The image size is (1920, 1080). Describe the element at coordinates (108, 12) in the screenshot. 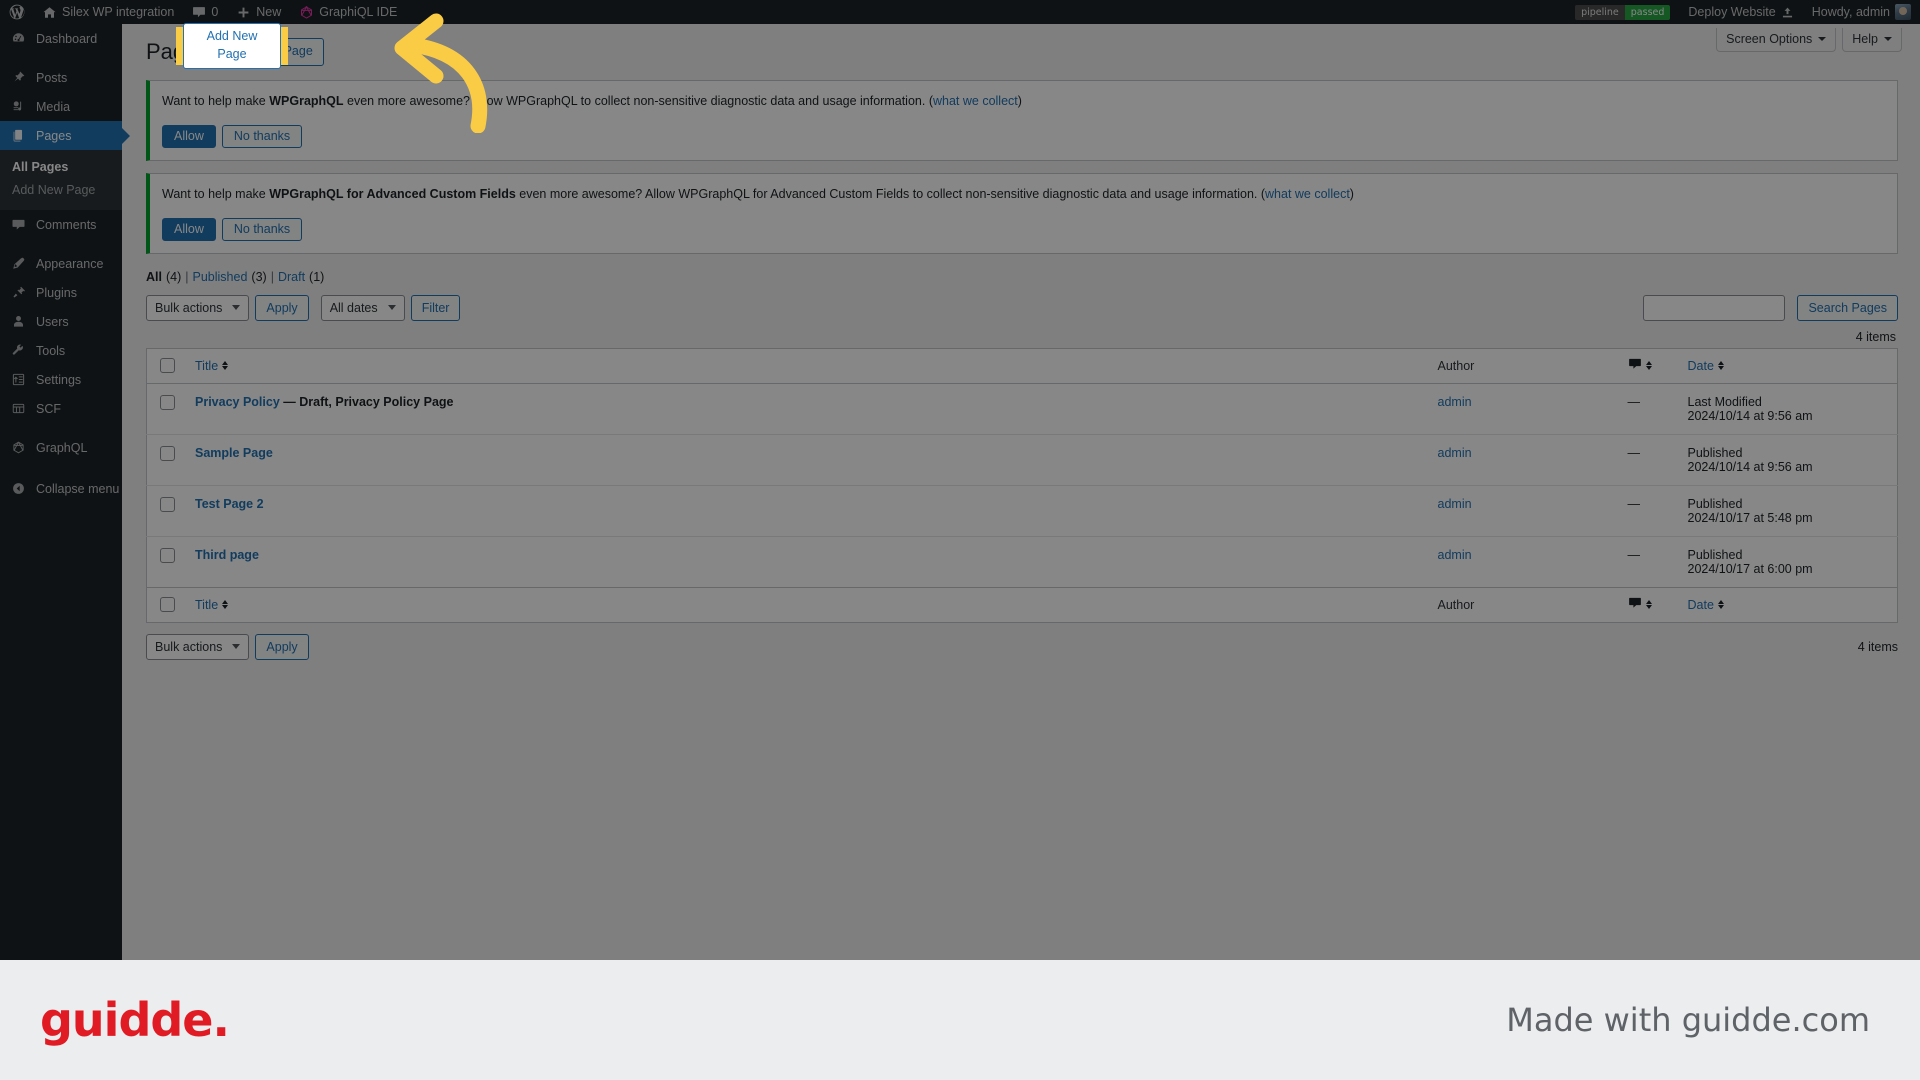

I see `site-name-menu: Silex WP integration` at that location.